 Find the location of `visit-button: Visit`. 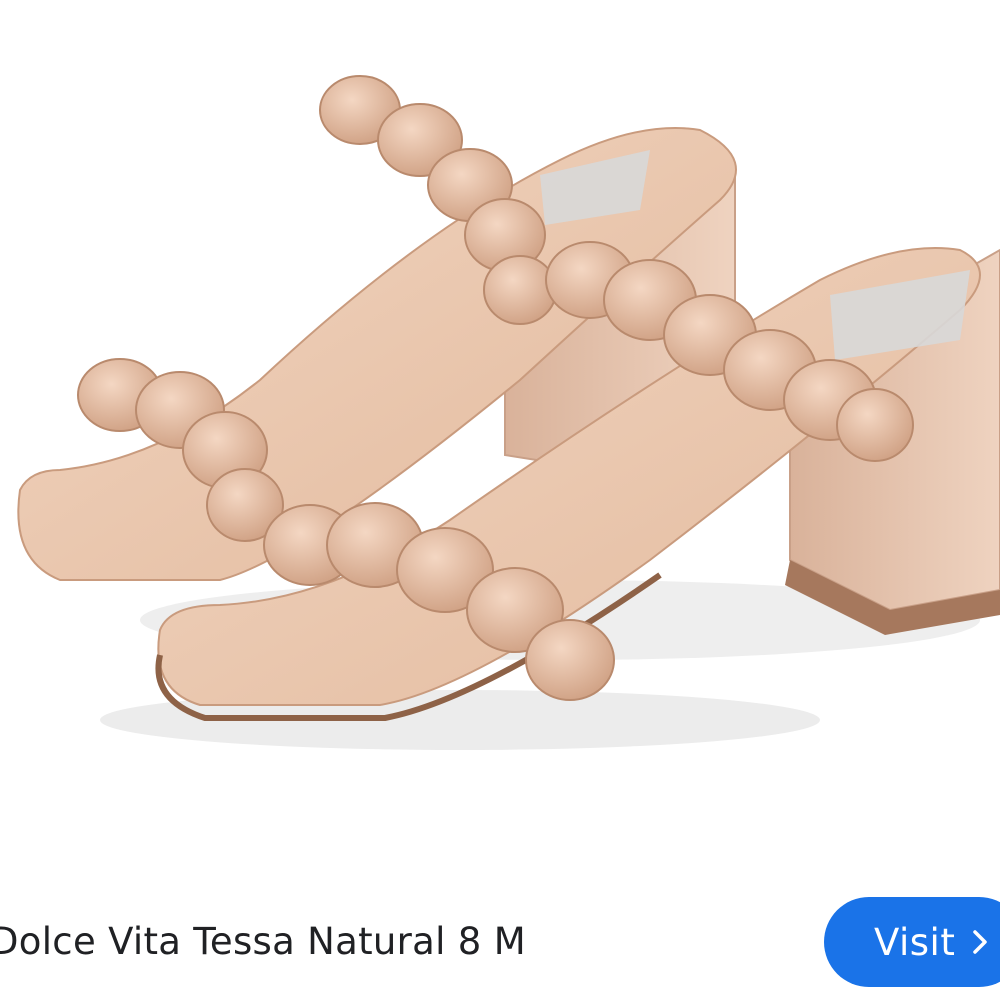

visit-button: Visit is located at coordinates (912, 942).